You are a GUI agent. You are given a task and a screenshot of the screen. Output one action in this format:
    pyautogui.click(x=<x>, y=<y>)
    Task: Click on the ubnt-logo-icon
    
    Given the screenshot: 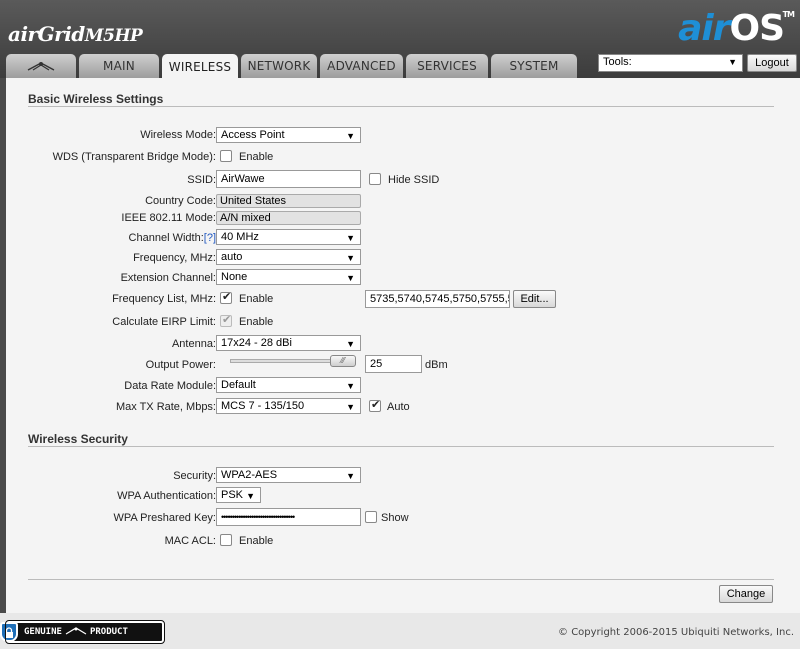 What is the action you would take?
    pyautogui.click(x=41, y=66)
    